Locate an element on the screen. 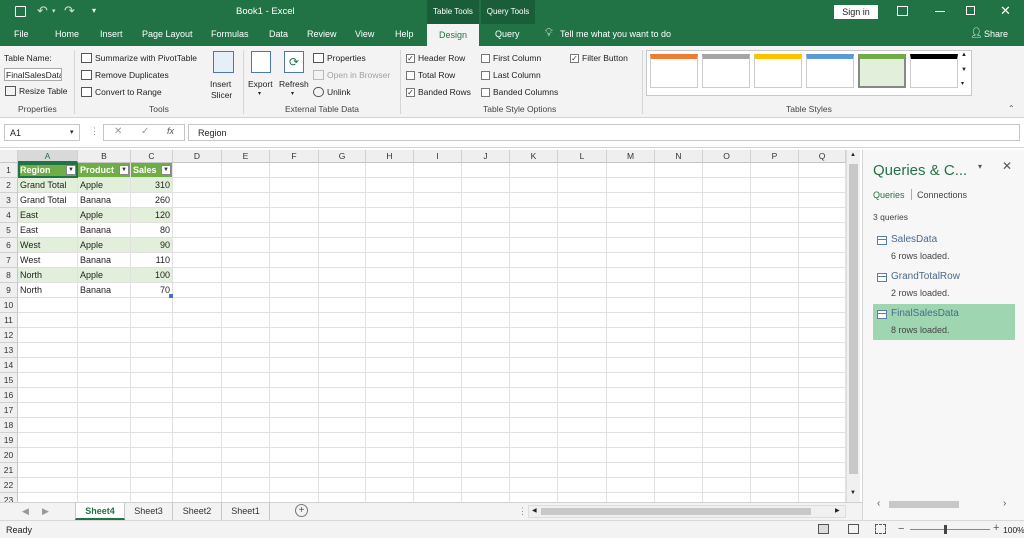 This screenshot has height=538, width=1024. convert-to-range-button: Convert to Range is located at coordinates (121, 92).